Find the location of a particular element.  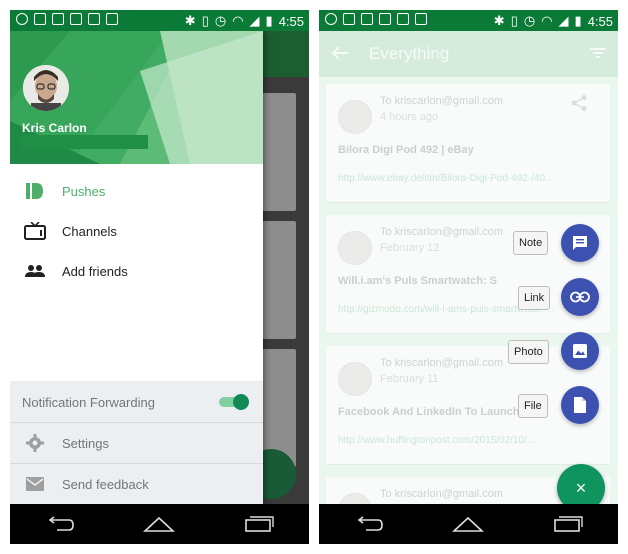

file-fab-button is located at coordinates (580, 405).